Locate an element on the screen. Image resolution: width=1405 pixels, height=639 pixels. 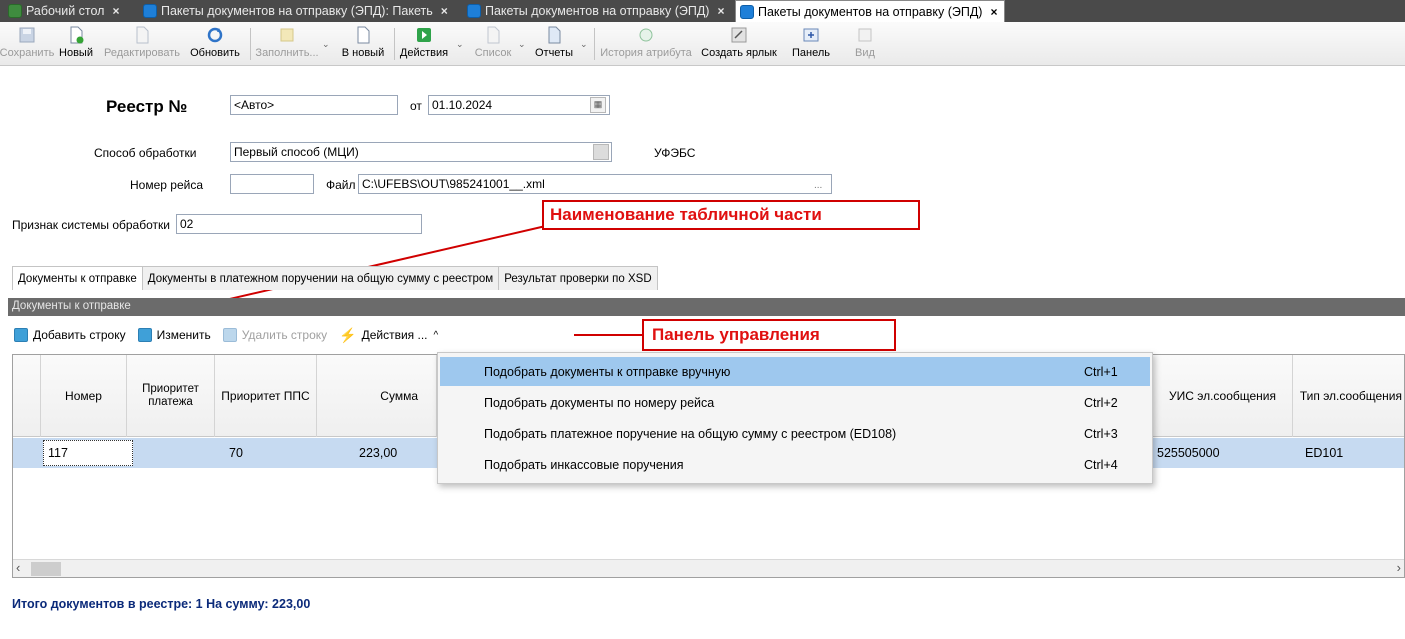
report-icon is located at coordinates (554, 35).